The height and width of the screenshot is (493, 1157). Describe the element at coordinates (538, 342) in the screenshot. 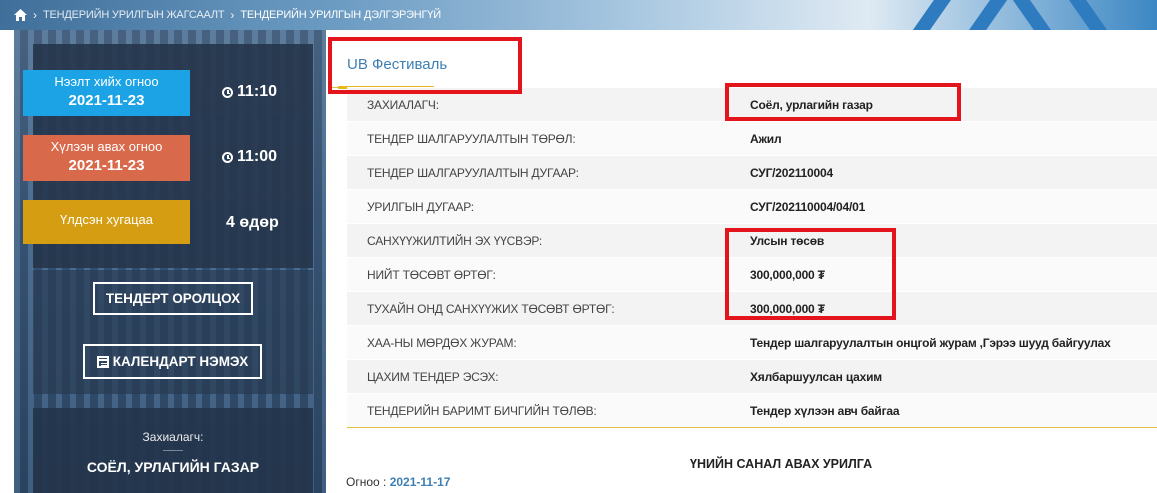

I see `row-key: ХАА-НЫ МӨРДӨХ ЖУРАМ:` at that location.